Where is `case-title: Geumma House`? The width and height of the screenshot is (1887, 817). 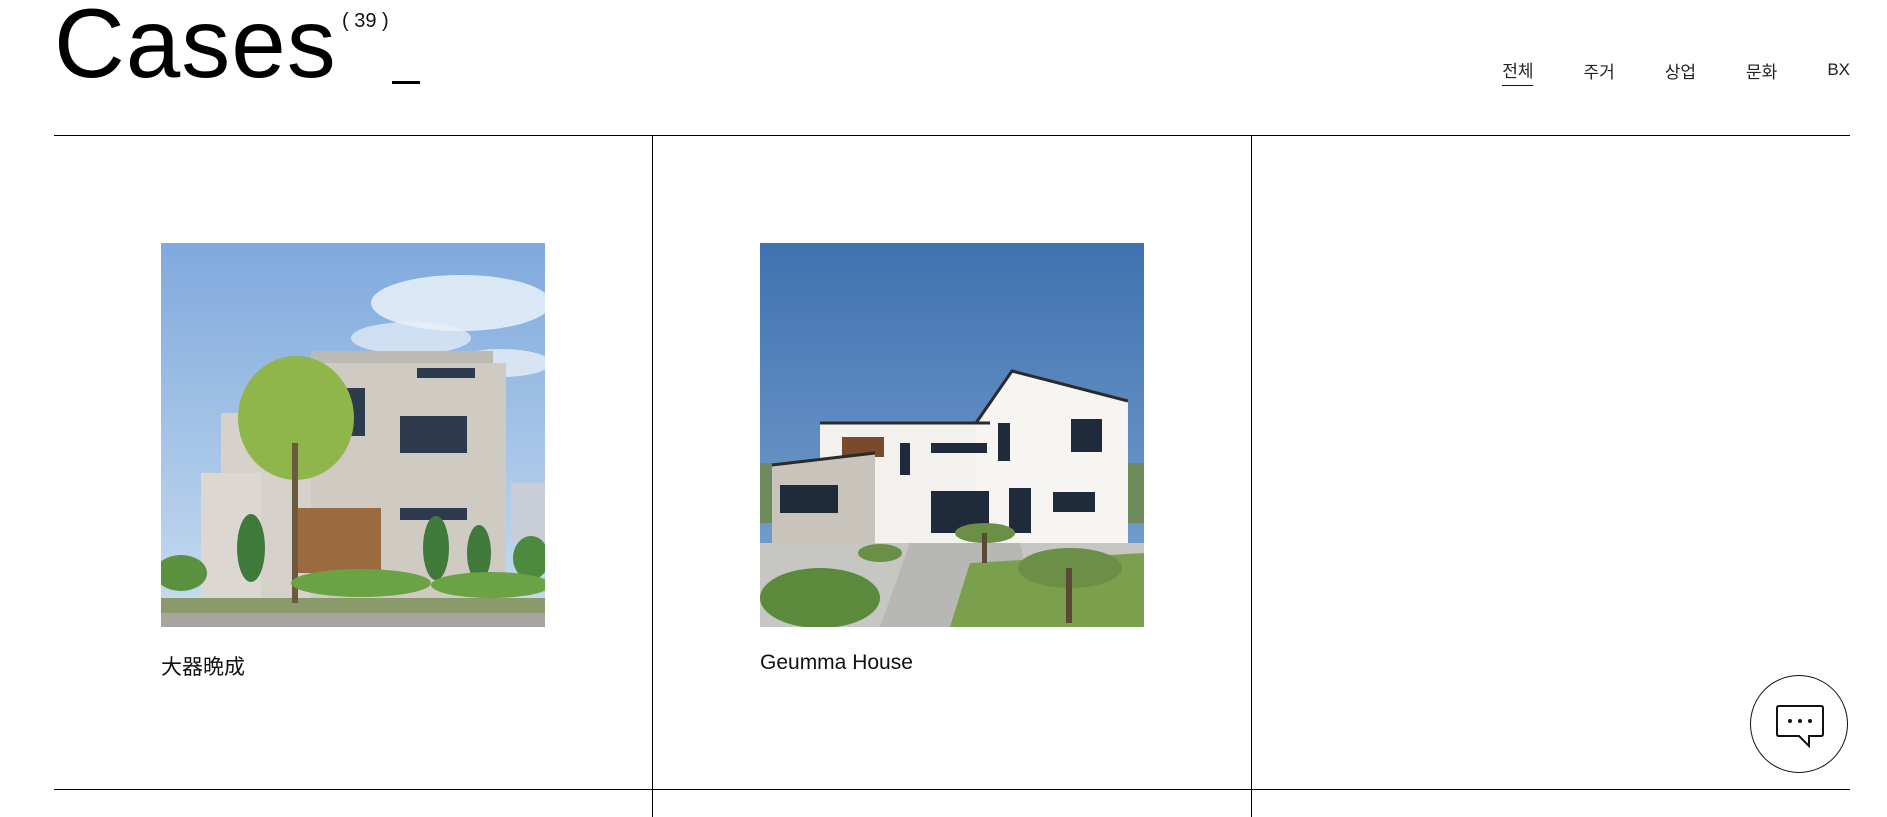
case-title: Geumma House is located at coordinates (952, 663).